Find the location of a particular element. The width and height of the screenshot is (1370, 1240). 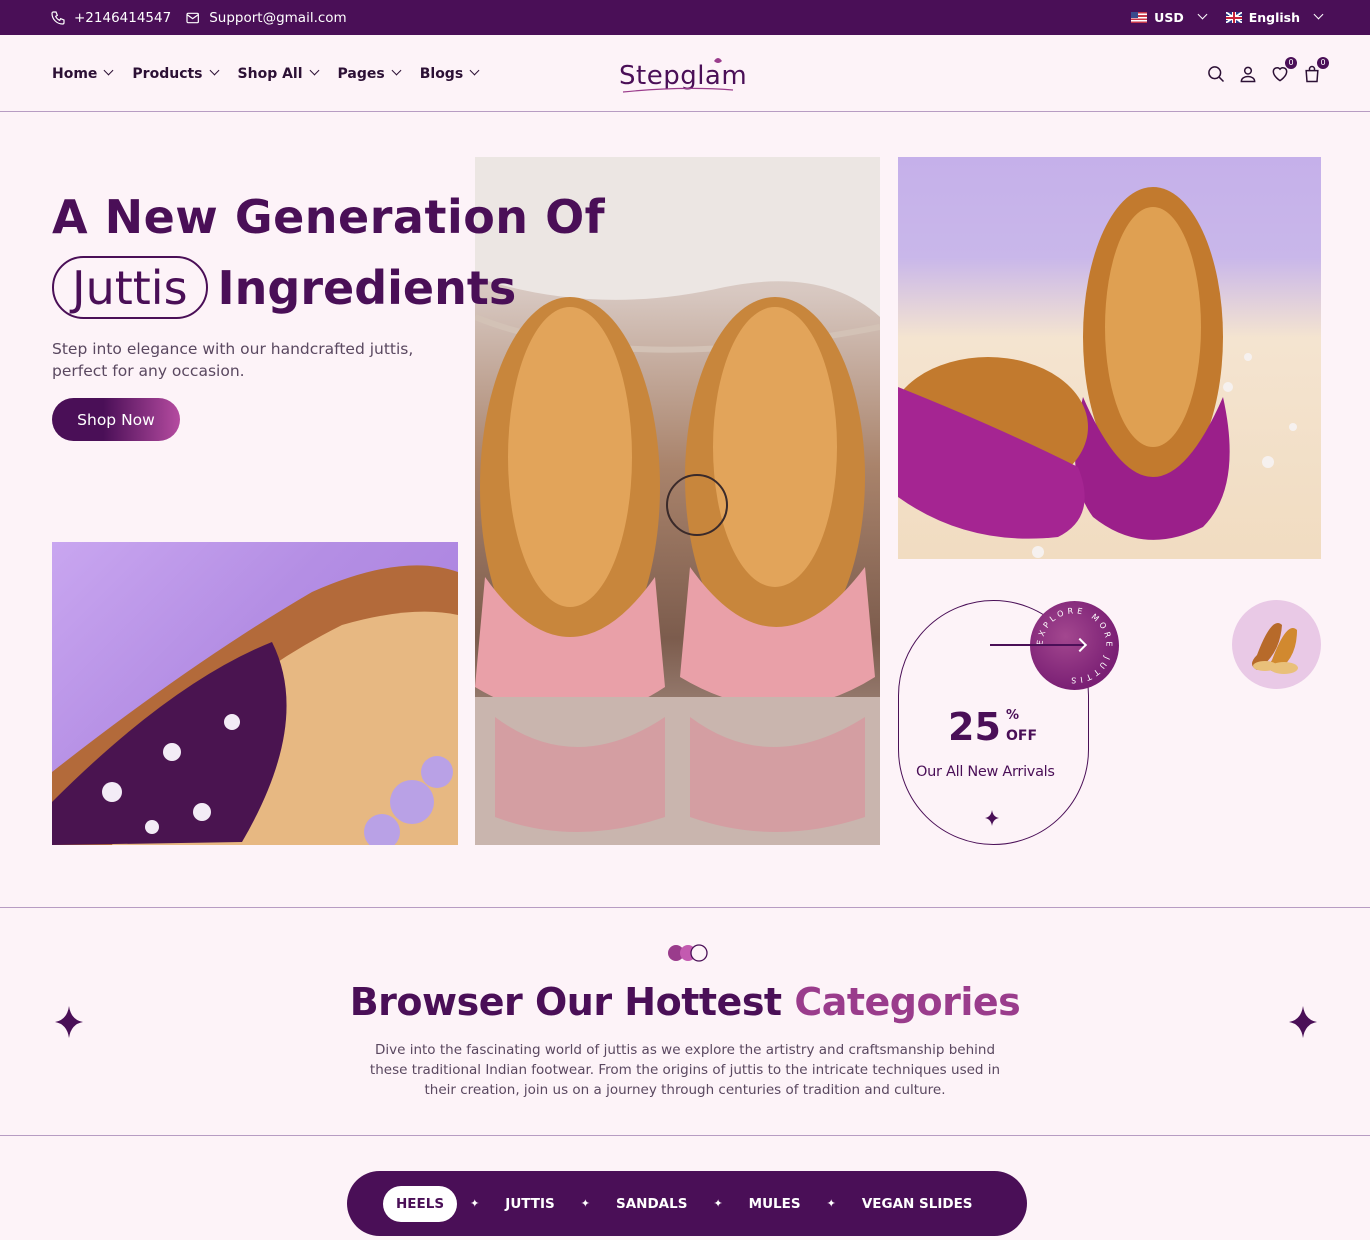

nav-products: Products is located at coordinates (175, 73).